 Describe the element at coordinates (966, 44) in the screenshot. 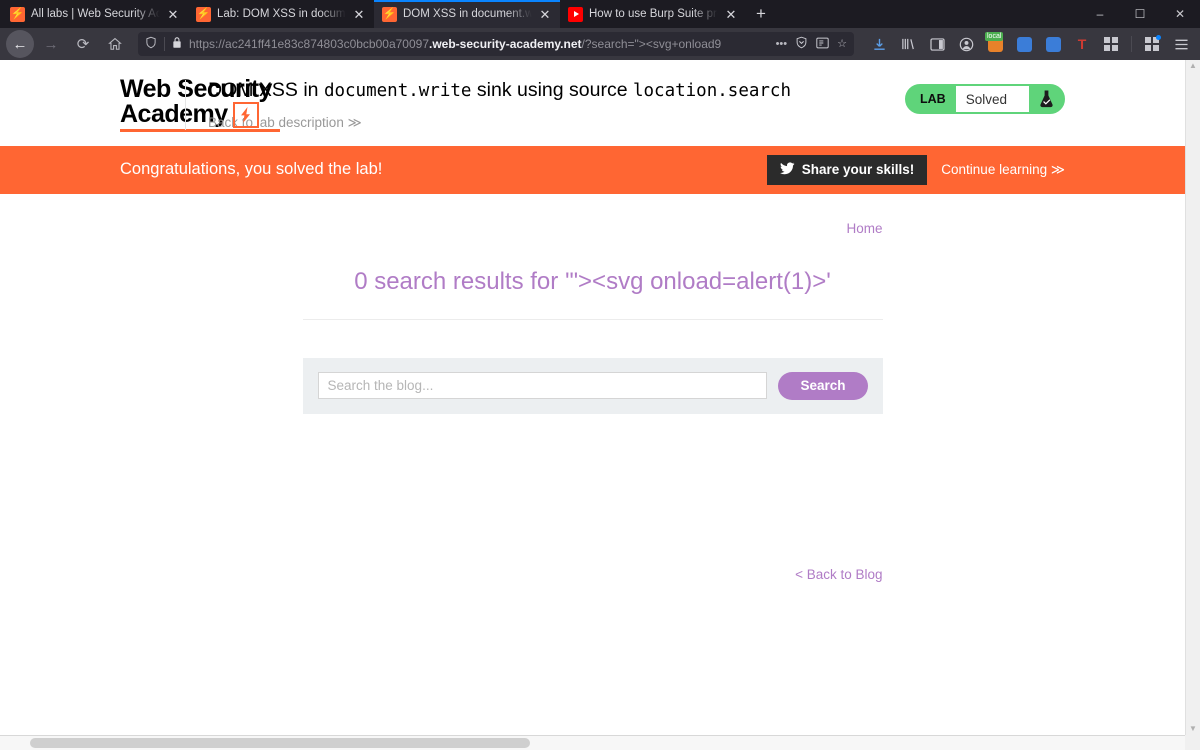

I see `account-icon` at that location.